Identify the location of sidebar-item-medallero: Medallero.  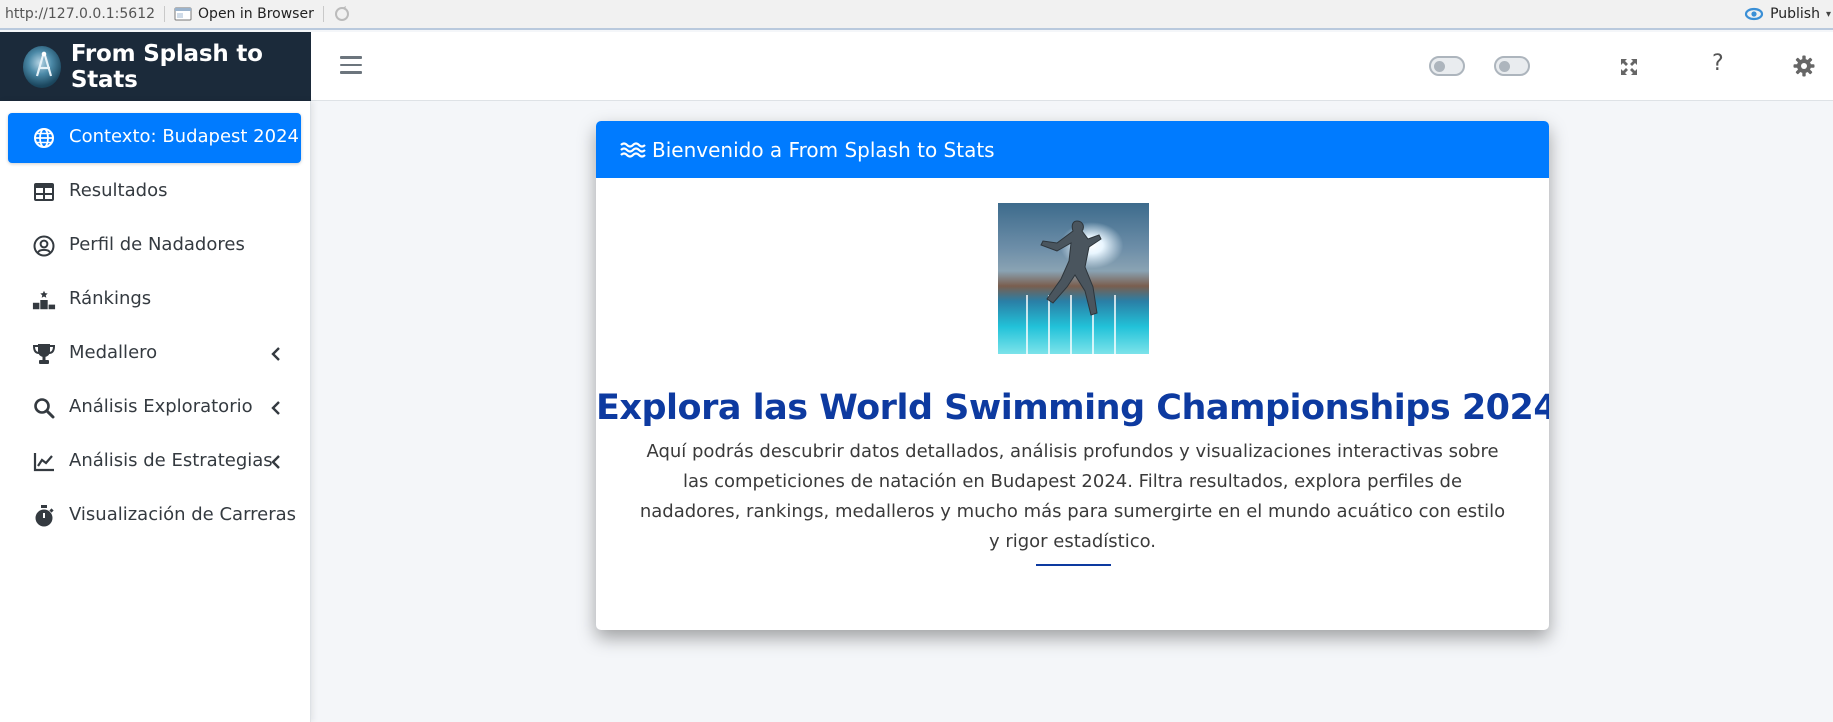
(154, 354).